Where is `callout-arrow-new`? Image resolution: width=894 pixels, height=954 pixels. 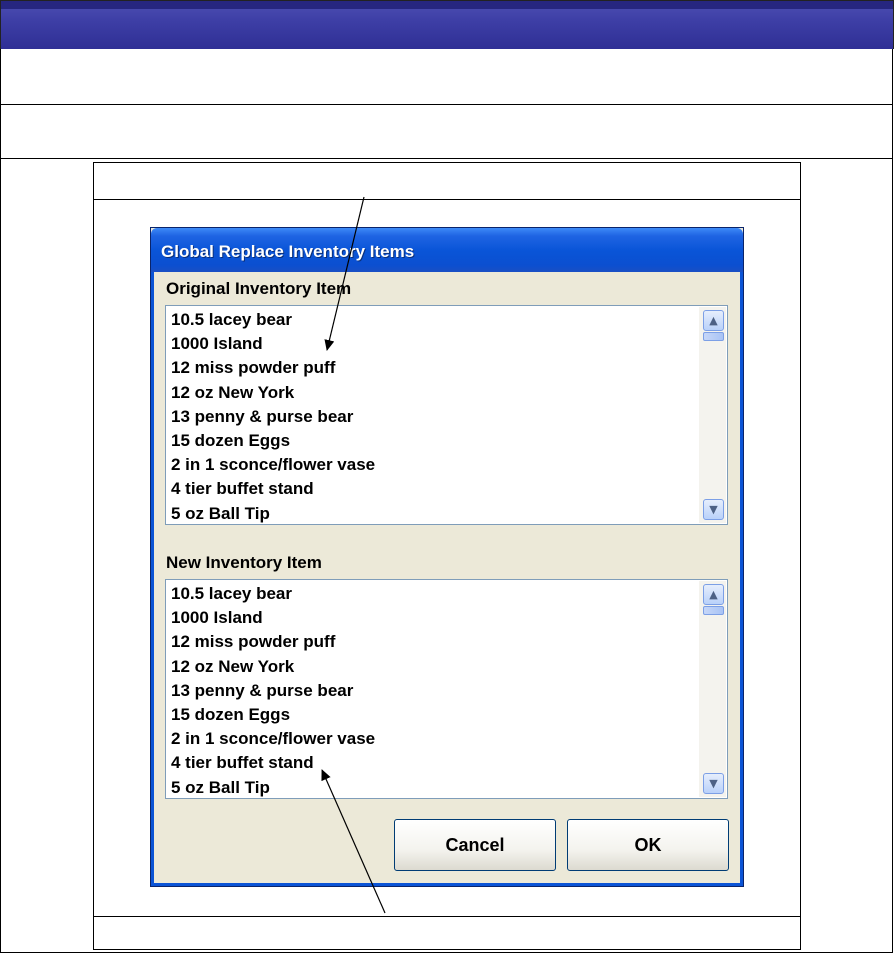
callout-arrow-new is located at coordinates (353, 841).